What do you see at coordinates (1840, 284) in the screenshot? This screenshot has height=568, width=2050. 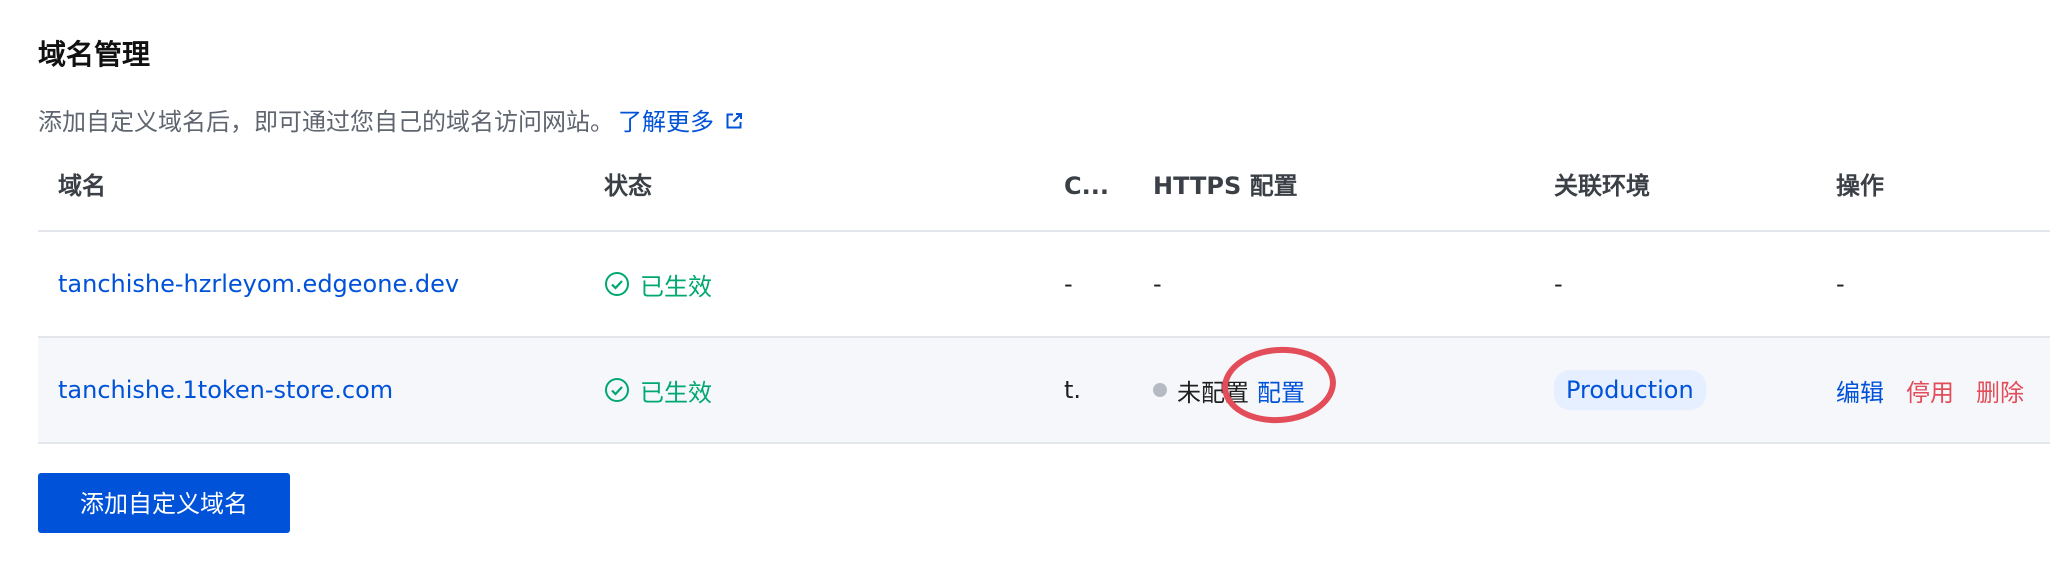 I see `ops-cell: -` at bounding box center [1840, 284].